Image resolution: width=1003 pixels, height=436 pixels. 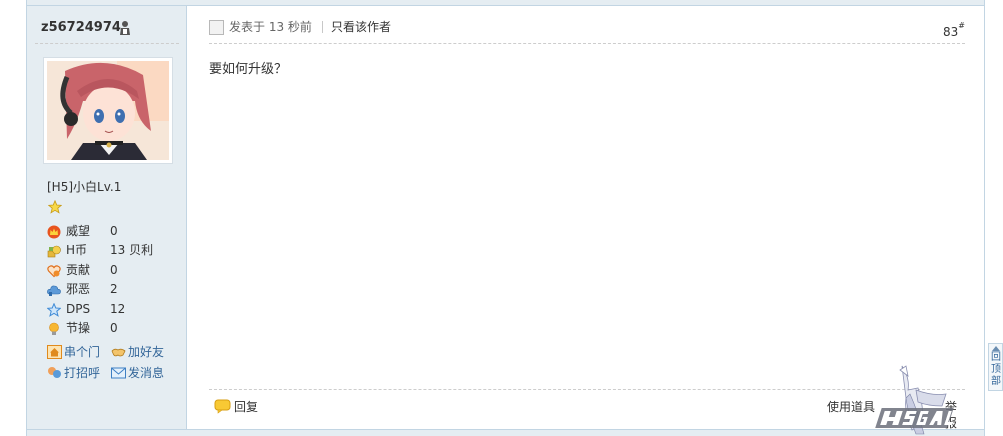 What do you see at coordinates (81, 27) in the screenshot?
I see `author-username: z56724974` at bounding box center [81, 27].